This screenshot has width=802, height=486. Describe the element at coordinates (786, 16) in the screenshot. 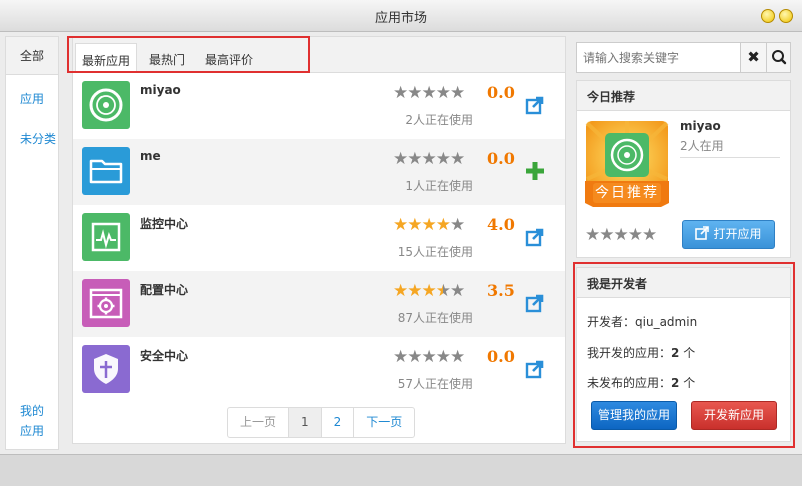

I see `close-button` at that location.